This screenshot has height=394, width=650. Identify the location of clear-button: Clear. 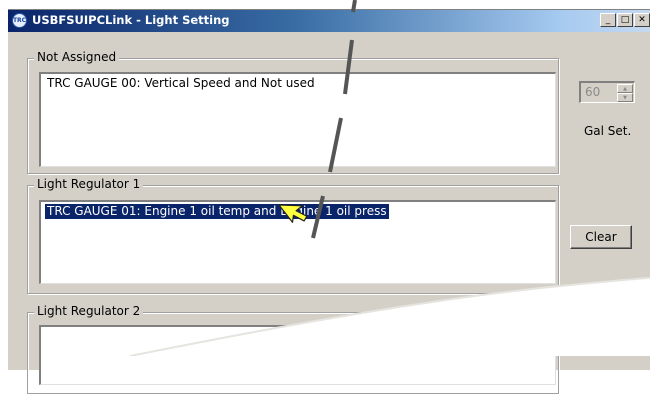
(601, 237).